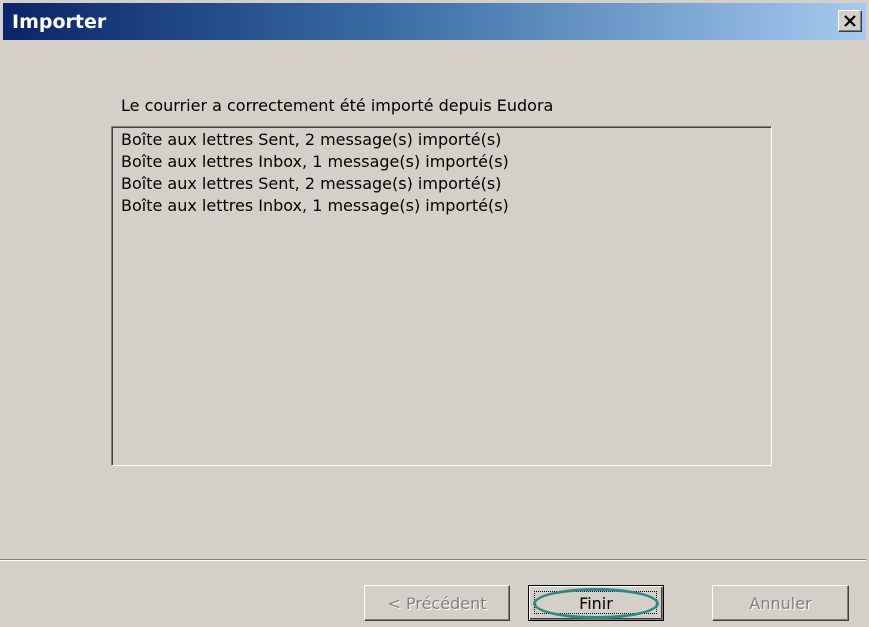 The width and height of the screenshot is (869, 627). I want to click on close-icon, so click(850, 21).